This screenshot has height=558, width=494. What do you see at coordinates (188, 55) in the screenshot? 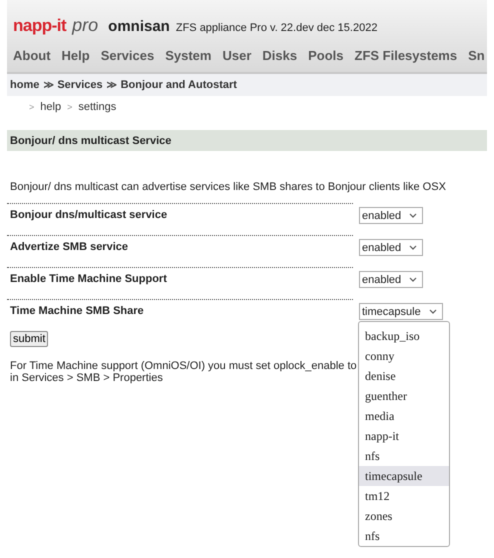
I see `nav-item: System` at bounding box center [188, 55].